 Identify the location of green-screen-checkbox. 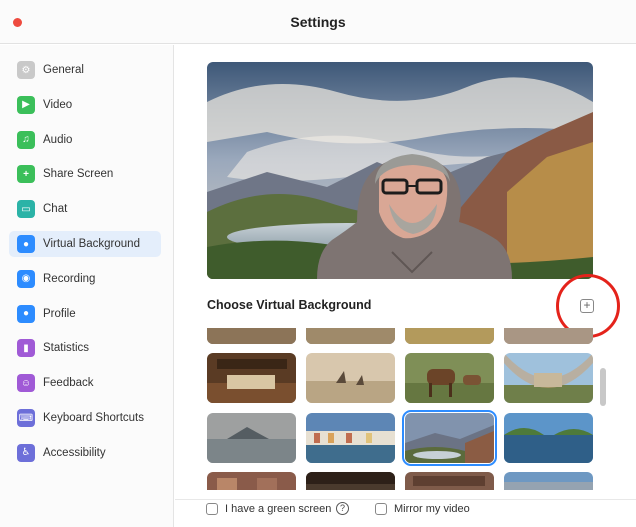
(212, 509).